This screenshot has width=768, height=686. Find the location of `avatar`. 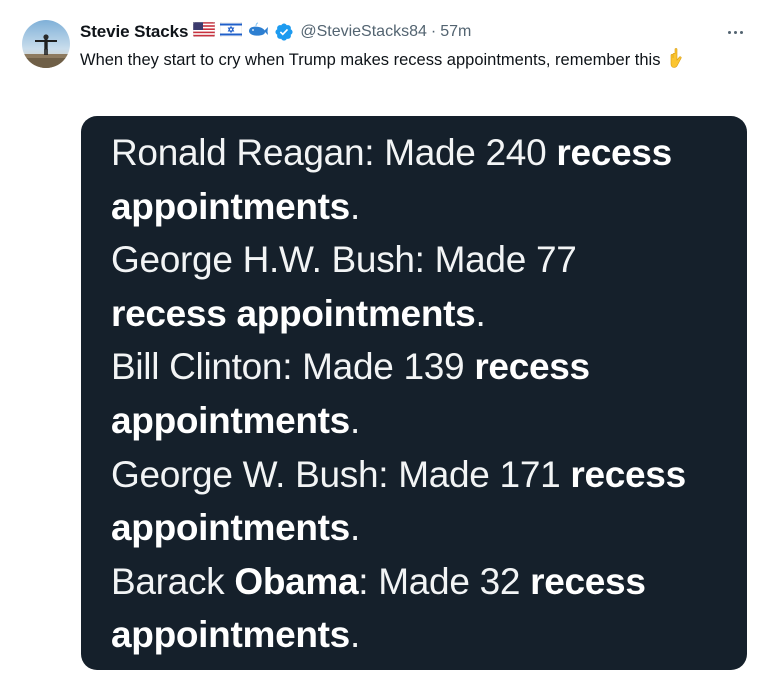

avatar is located at coordinates (46, 44).